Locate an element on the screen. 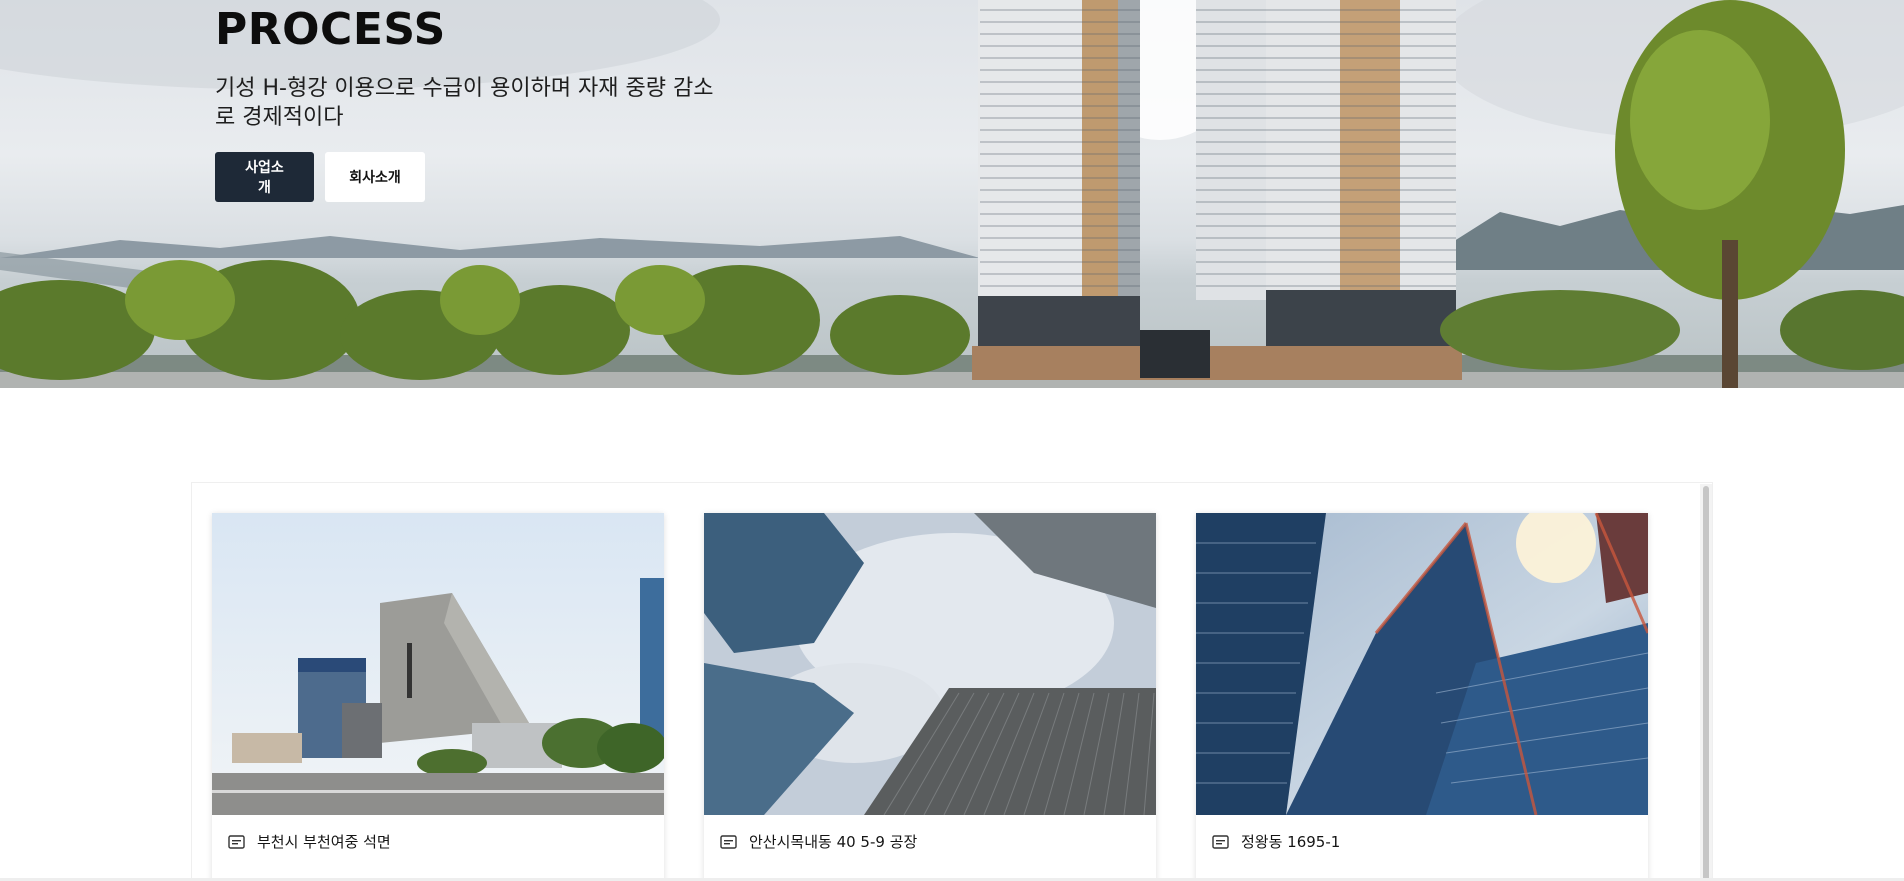 This screenshot has height=881, width=1904. scrollbar-thumb is located at coordinates (1706, 683).